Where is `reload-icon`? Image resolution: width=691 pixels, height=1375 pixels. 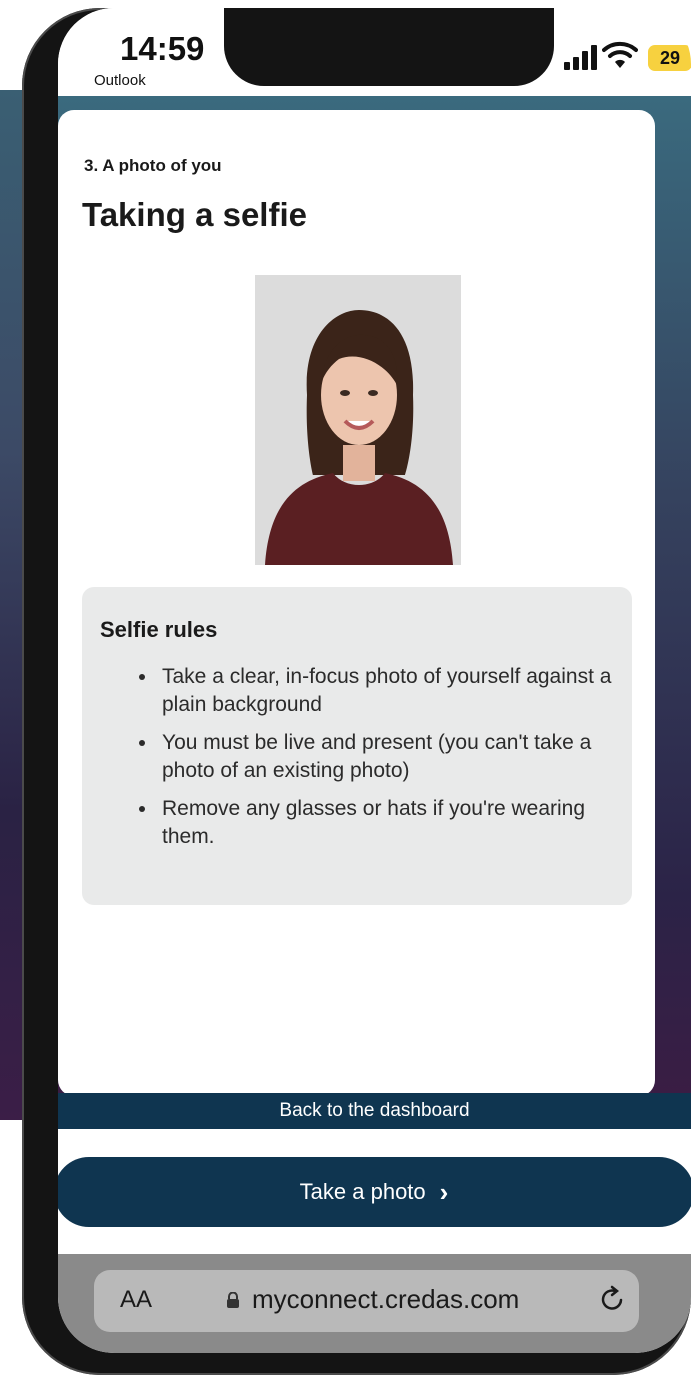
reload-icon is located at coordinates (613, 1299).